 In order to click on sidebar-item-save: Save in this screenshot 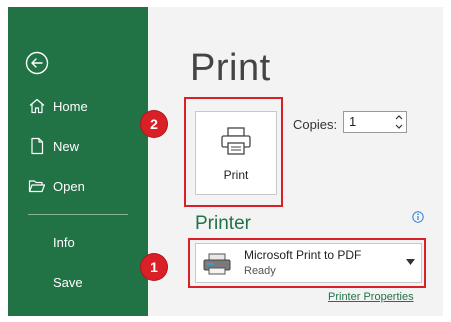, I will do `click(78, 282)`.